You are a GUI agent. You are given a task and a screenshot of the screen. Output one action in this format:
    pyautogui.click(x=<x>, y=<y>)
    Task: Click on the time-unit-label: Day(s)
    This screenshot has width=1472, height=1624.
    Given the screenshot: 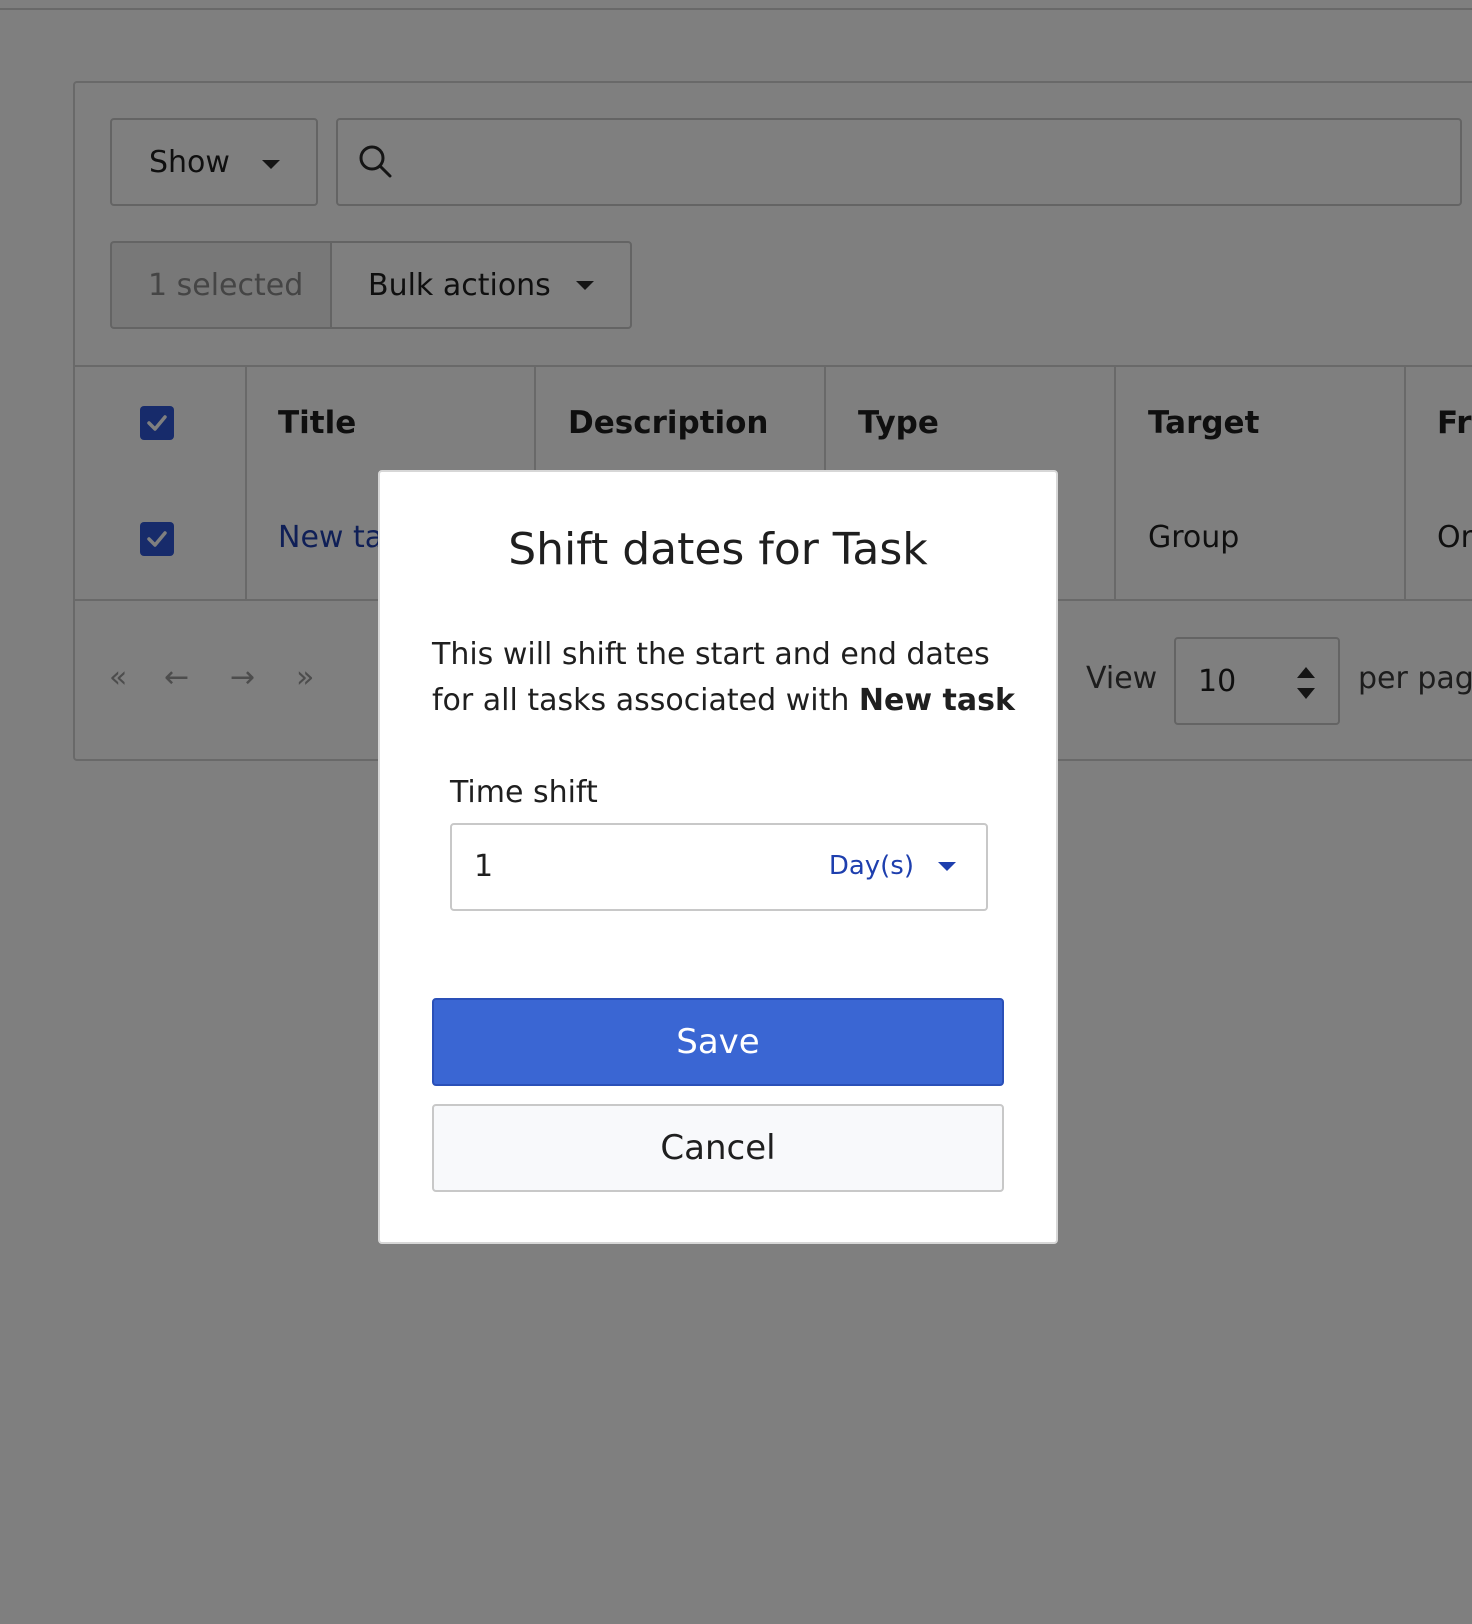 What is the action you would take?
    pyautogui.click(x=871, y=866)
    